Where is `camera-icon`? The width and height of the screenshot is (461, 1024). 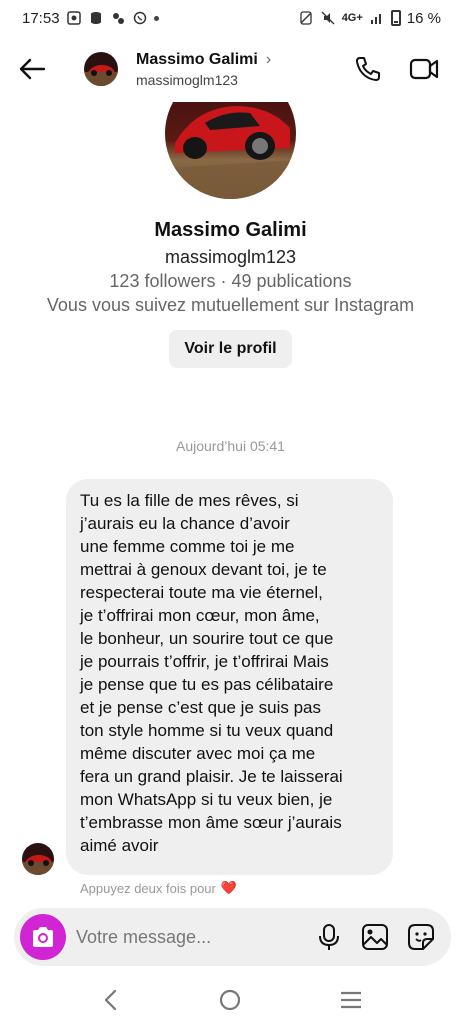 camera-icon is located at coordinates (43, 937).